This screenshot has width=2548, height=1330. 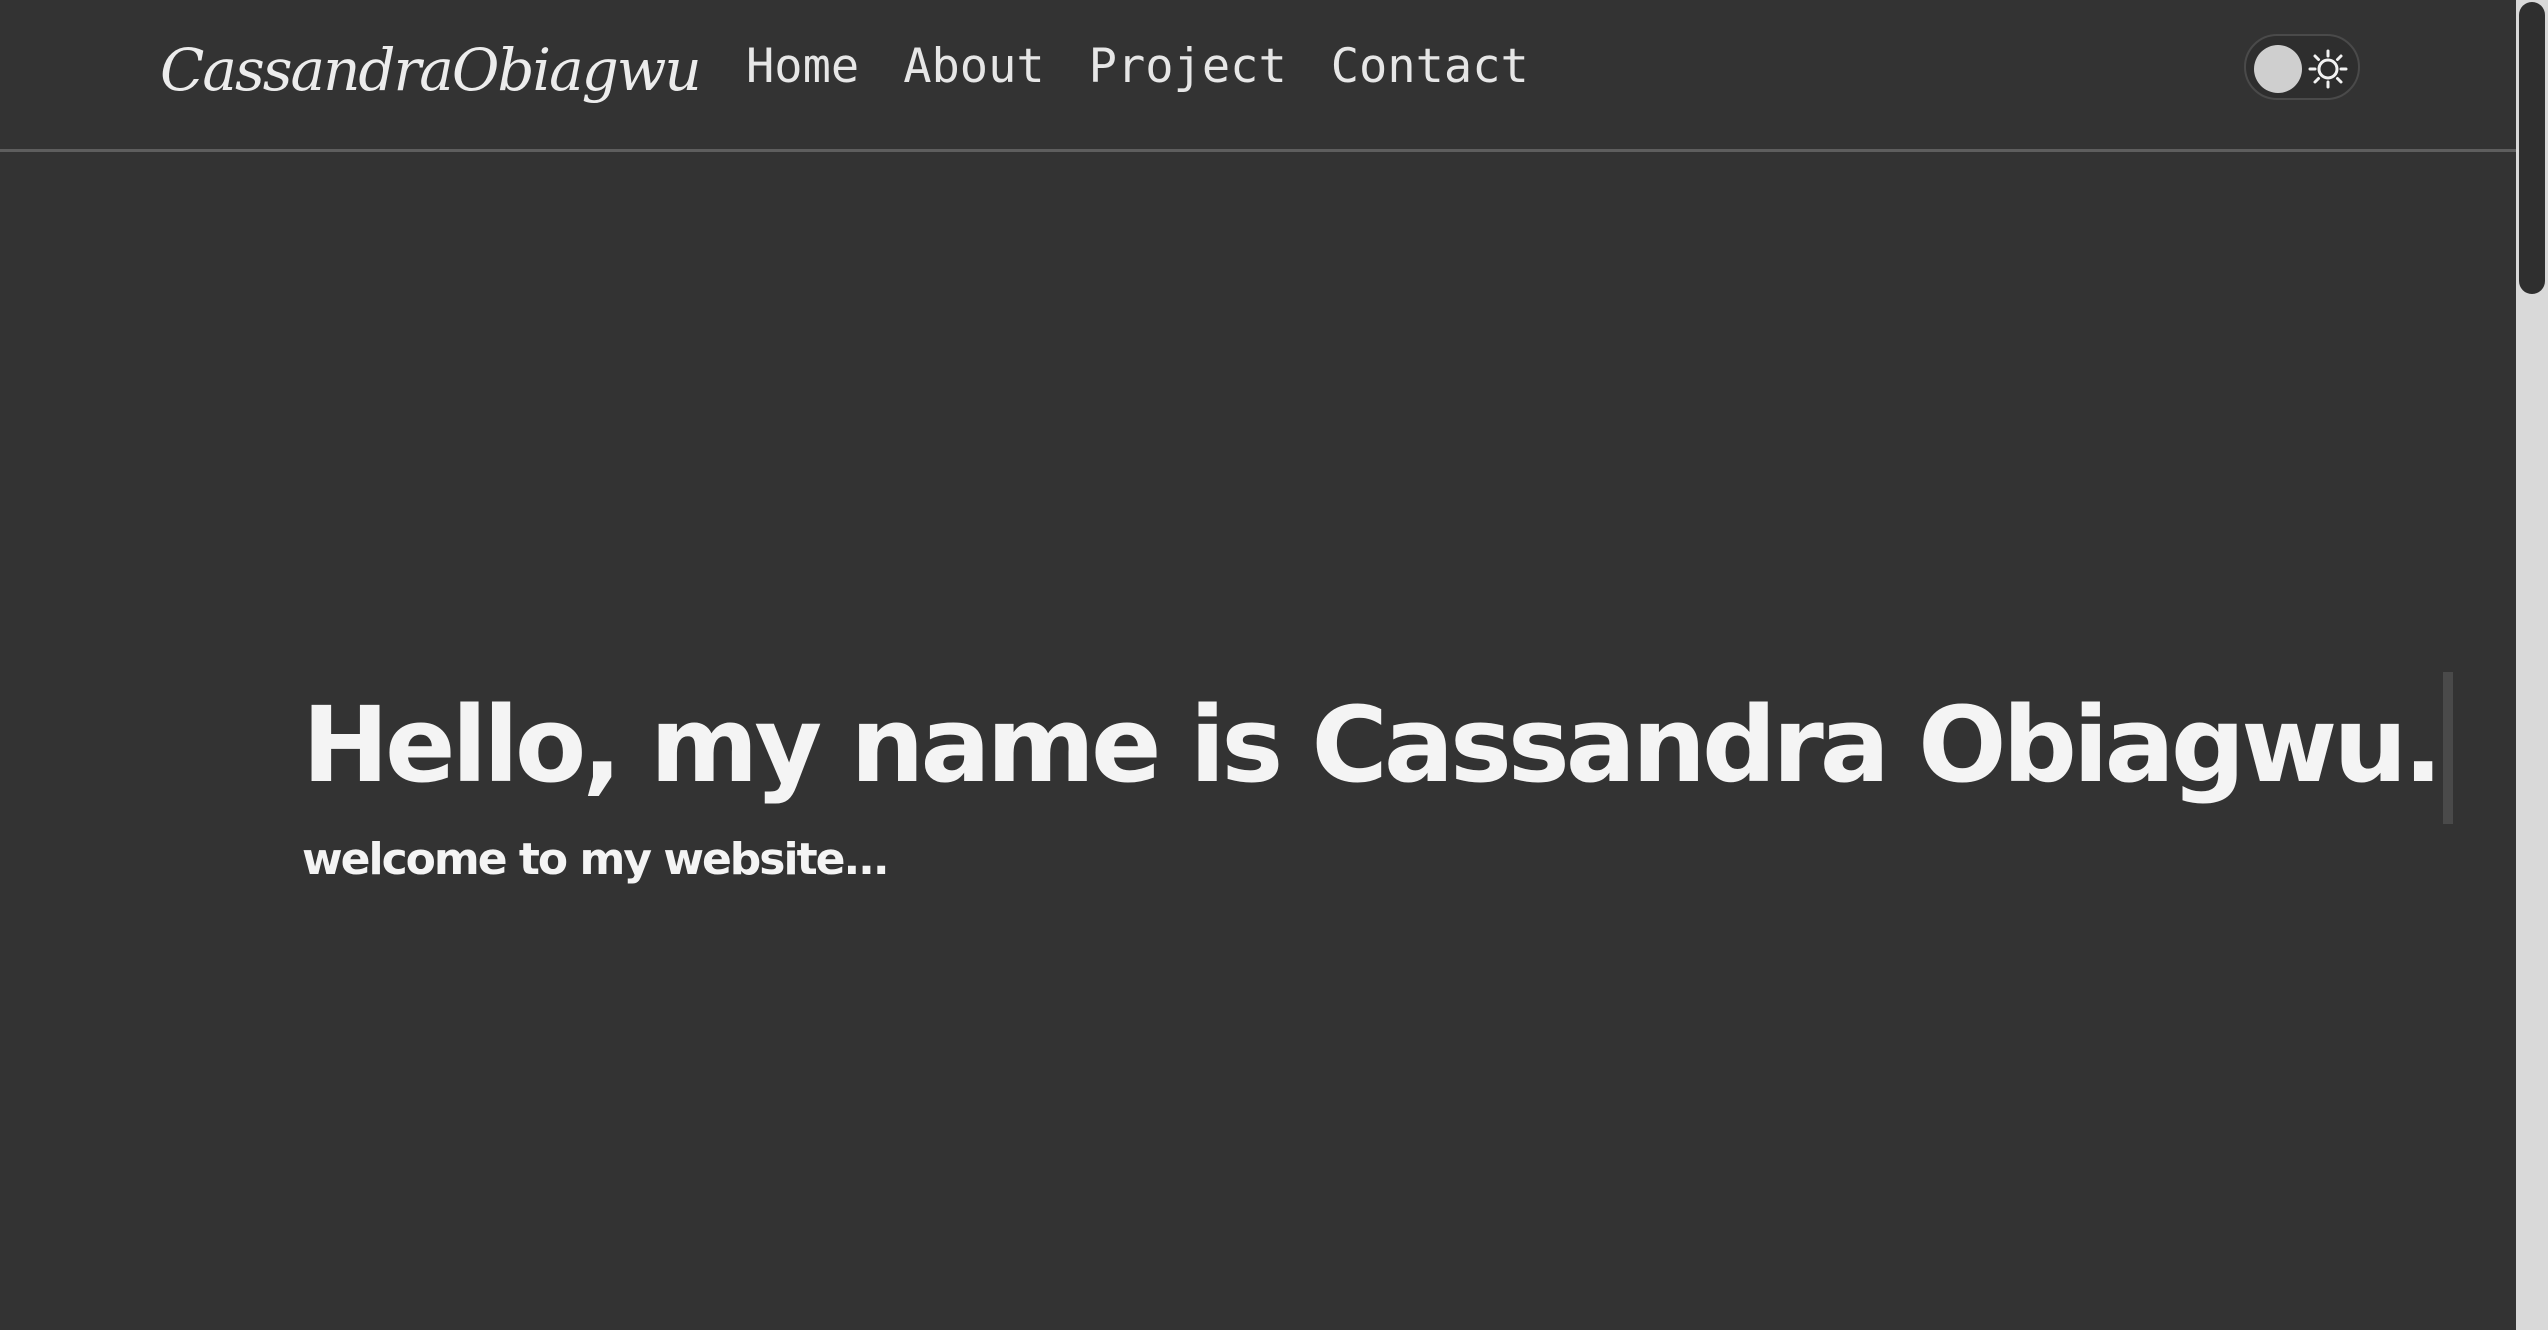 What do you see at coordinates (2278, 69) in the screenshot?
I see `toggle-knob` at bounding box center [2278, 69].